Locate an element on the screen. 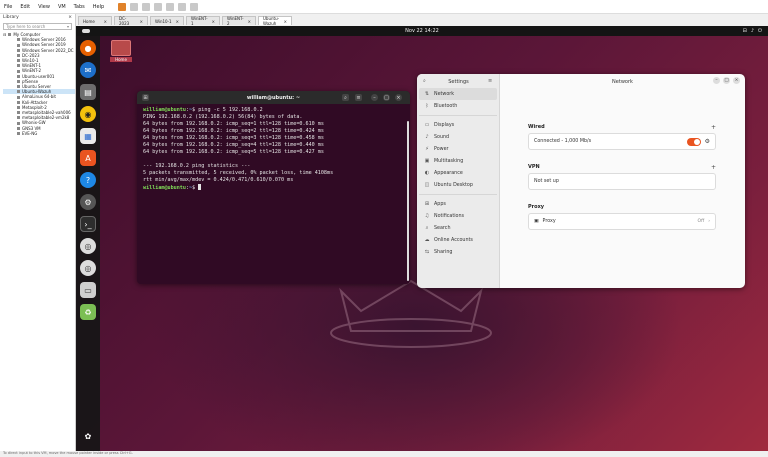  library-title: Library is located at coordinates (11, 17).